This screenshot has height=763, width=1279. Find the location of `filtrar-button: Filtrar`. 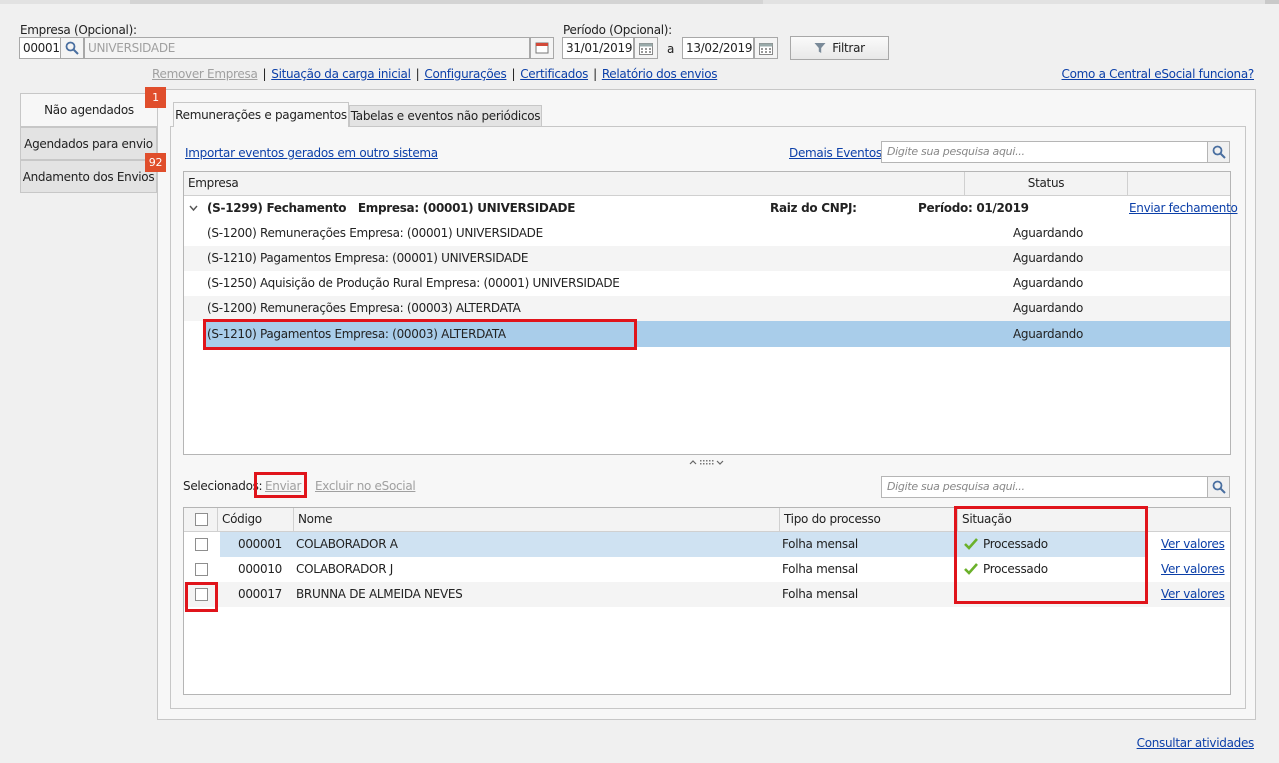

filtrar-button: Filtrar is located at coordinates (839, 48).